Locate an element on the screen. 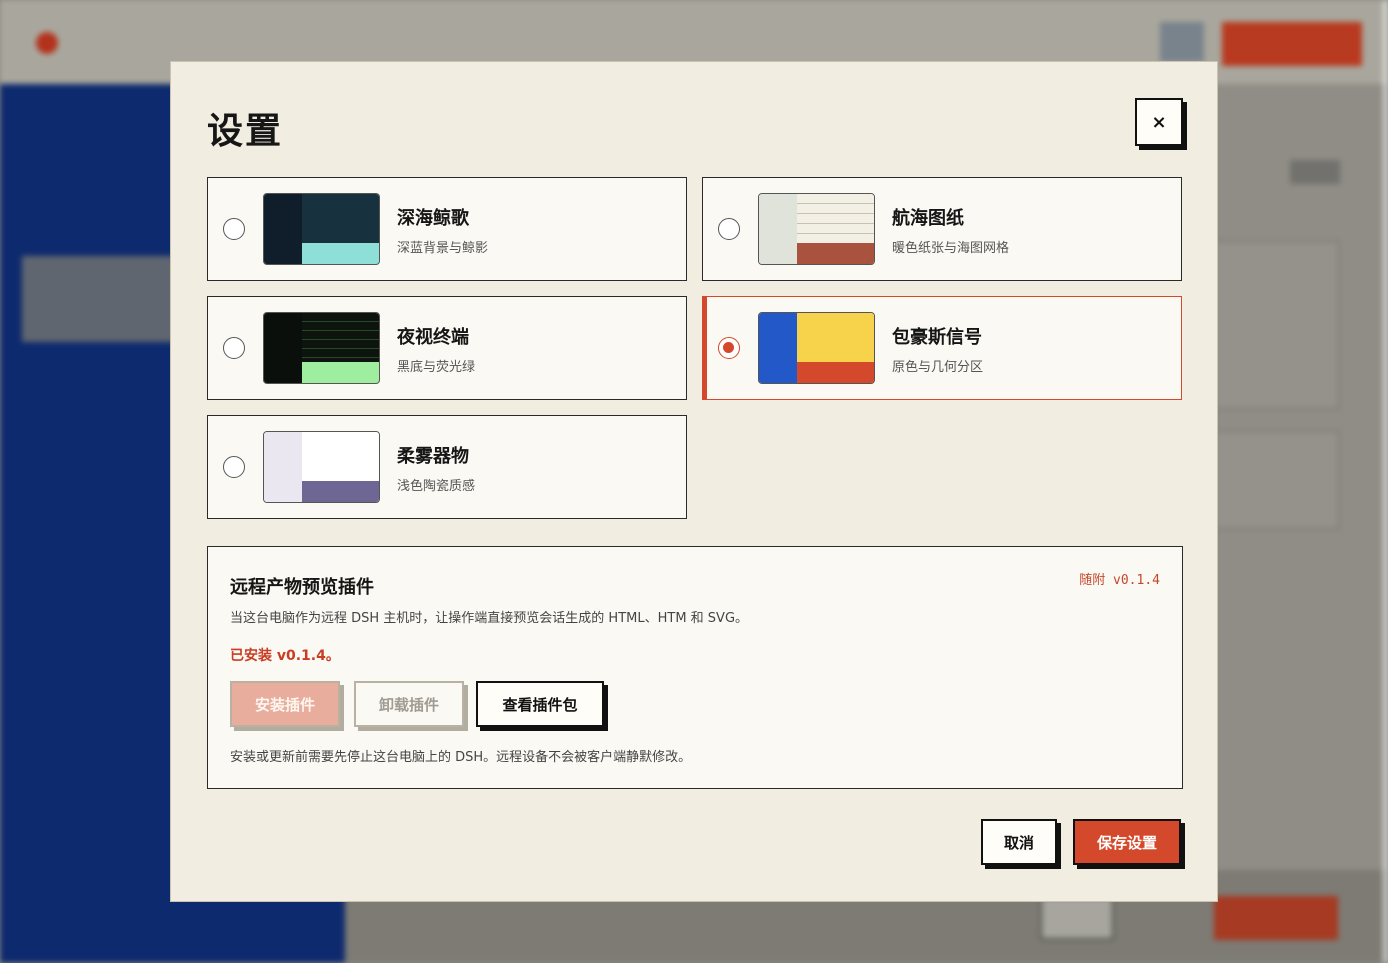  bg-toolbar-button is located at coordinates (1182, 42).